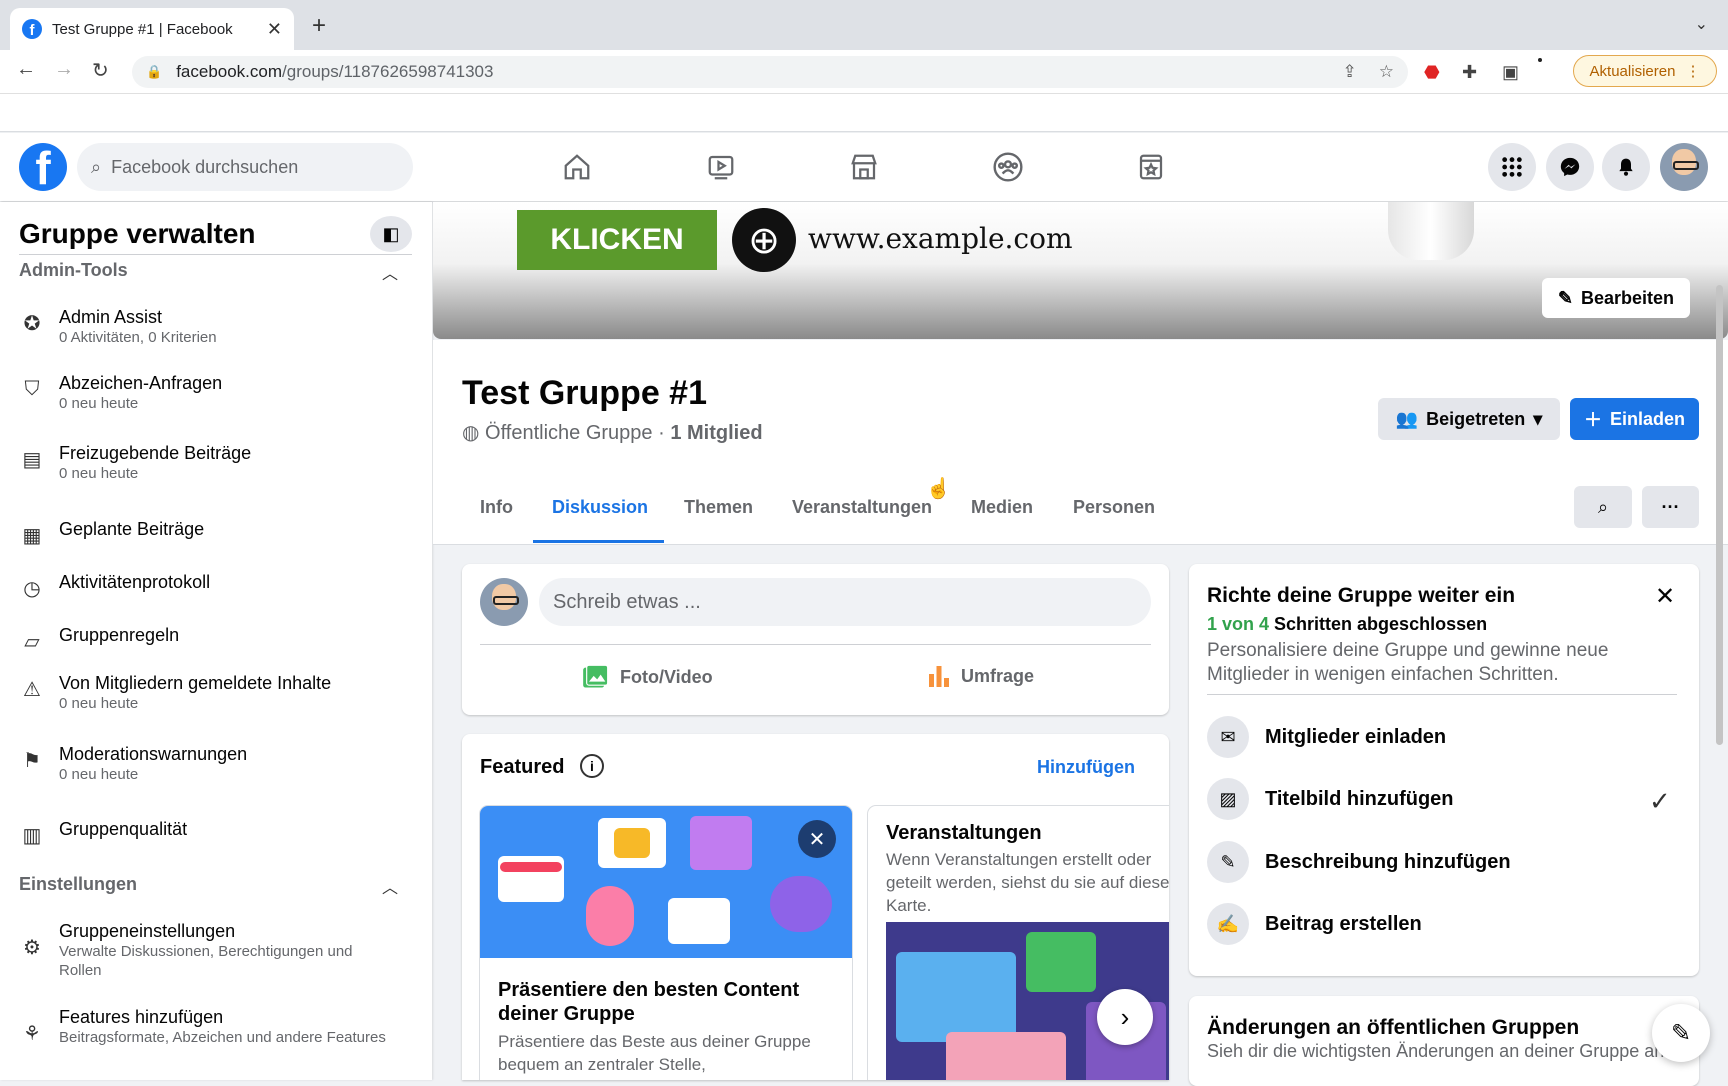 The image size is (1728, 1086). I want to click on photo-video-button: Foto/Video, so click(647, 677).